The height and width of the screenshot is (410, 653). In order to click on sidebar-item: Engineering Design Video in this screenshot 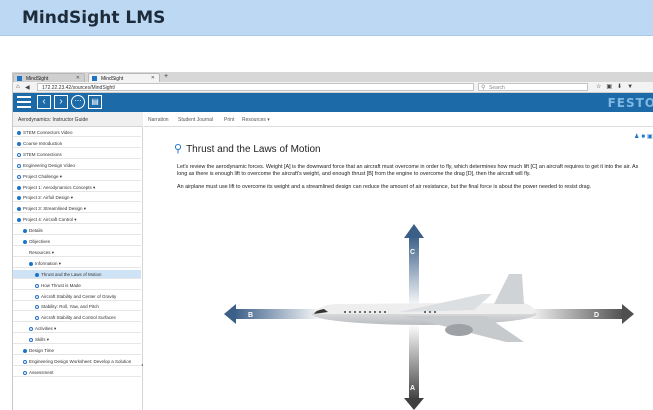, I will do `click(77, 165)`.